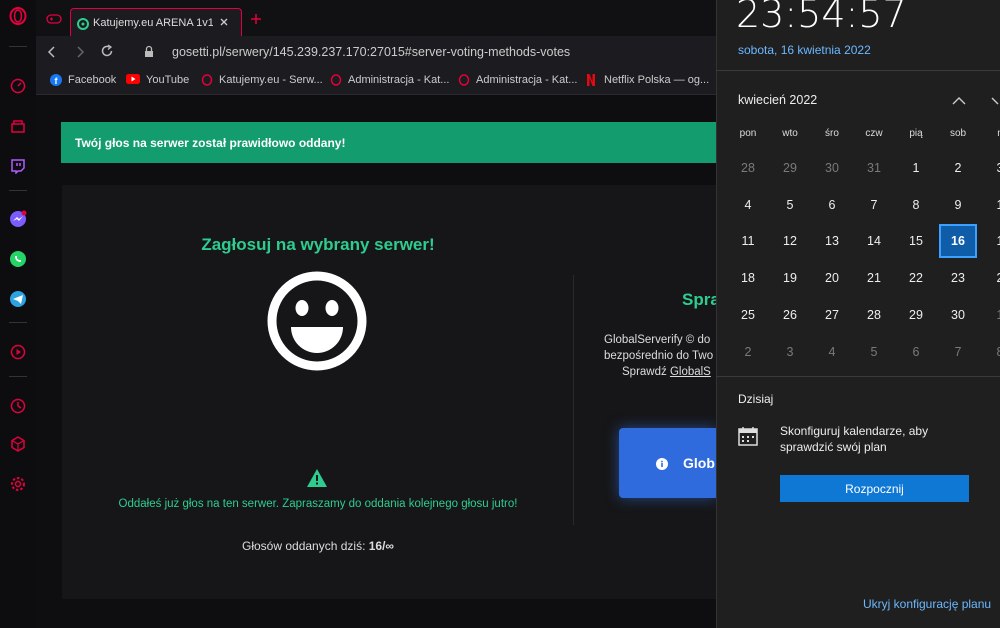 The height and width of the screenshot is (628, 1000). What do you see at coordinates (790, 241) in the screenshot?
I see `calendar-day: 12` at bounding box center [790, 241].